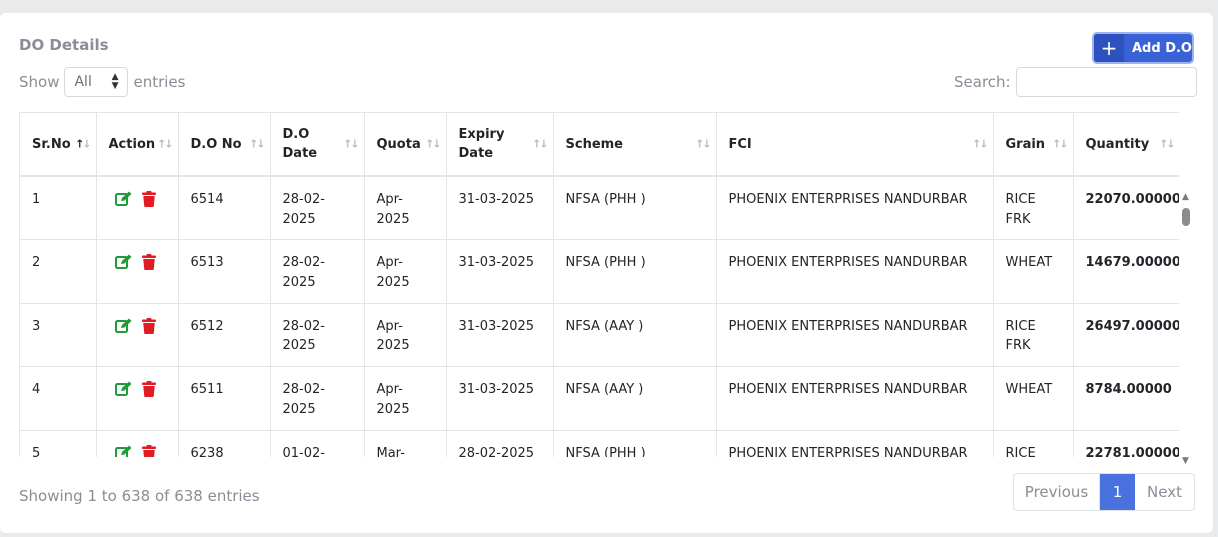  Describe the element at coordinates (1057, 492) in the screenshot. I see `previous-page-button: Previous` at that location.